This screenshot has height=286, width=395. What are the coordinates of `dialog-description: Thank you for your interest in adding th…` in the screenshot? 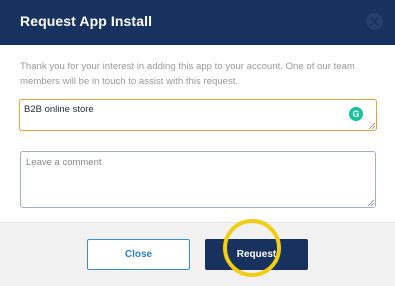 It's located at (187, 74).